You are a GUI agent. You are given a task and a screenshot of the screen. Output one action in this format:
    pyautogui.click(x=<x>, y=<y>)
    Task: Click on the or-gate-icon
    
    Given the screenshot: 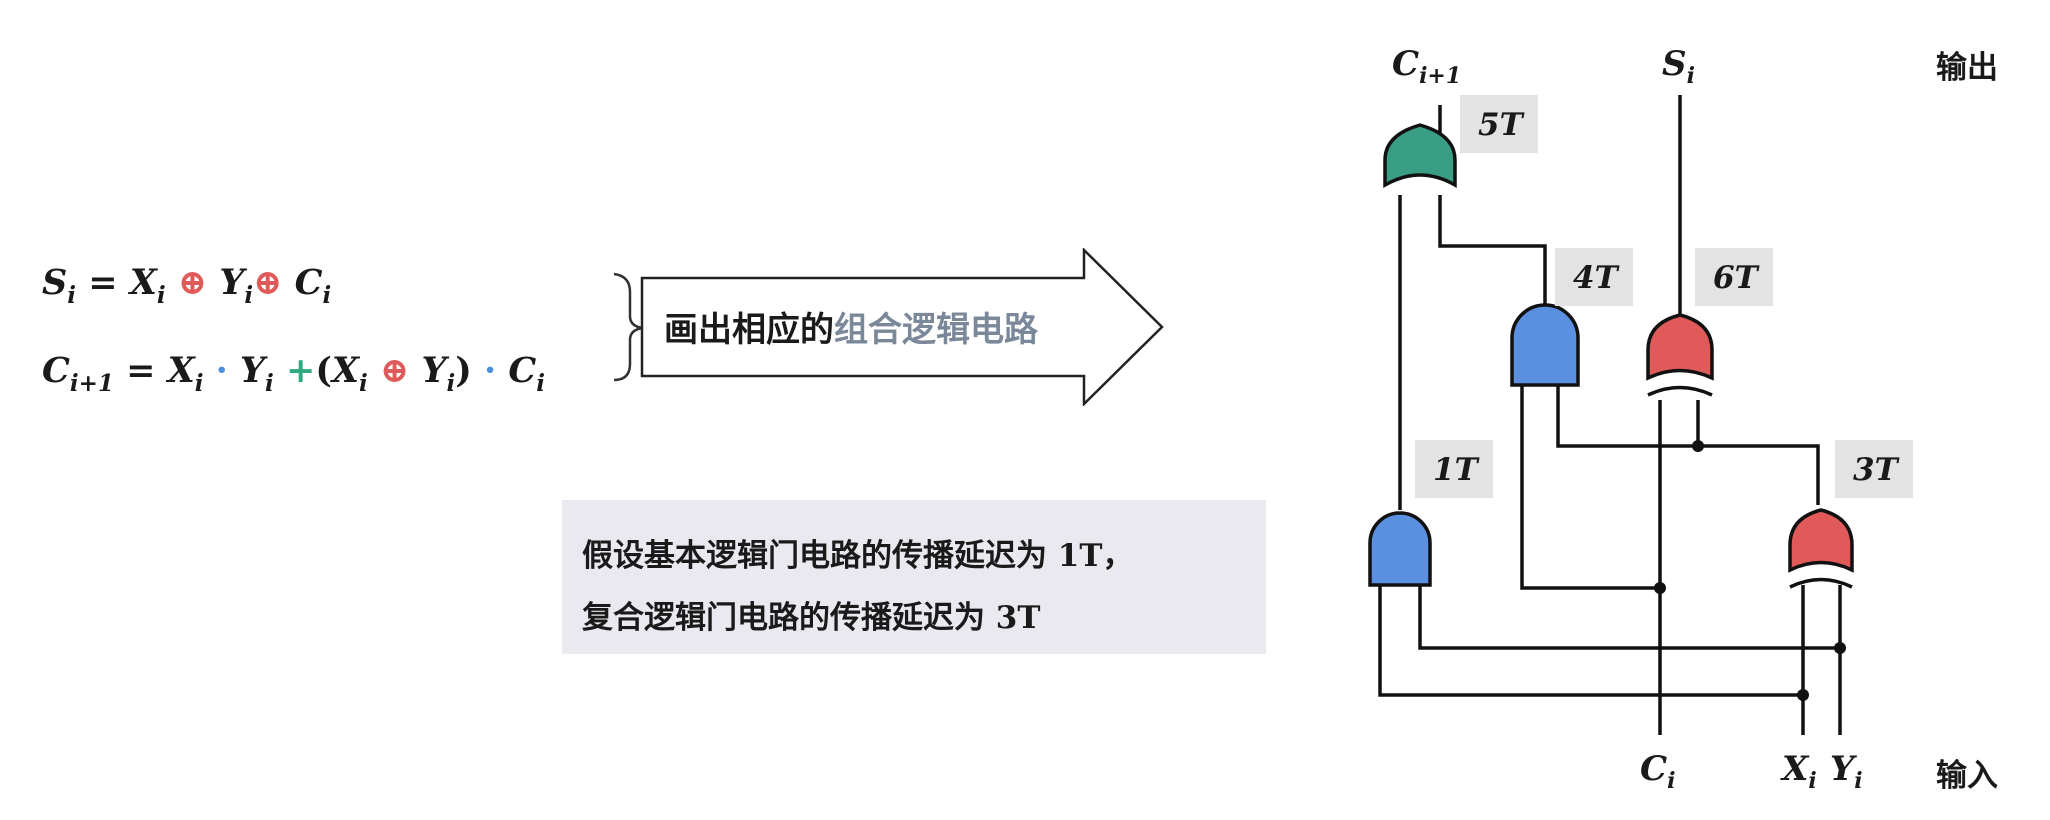 What is the action you would take?
    pyautogui.click(x=1420, y=156)
    